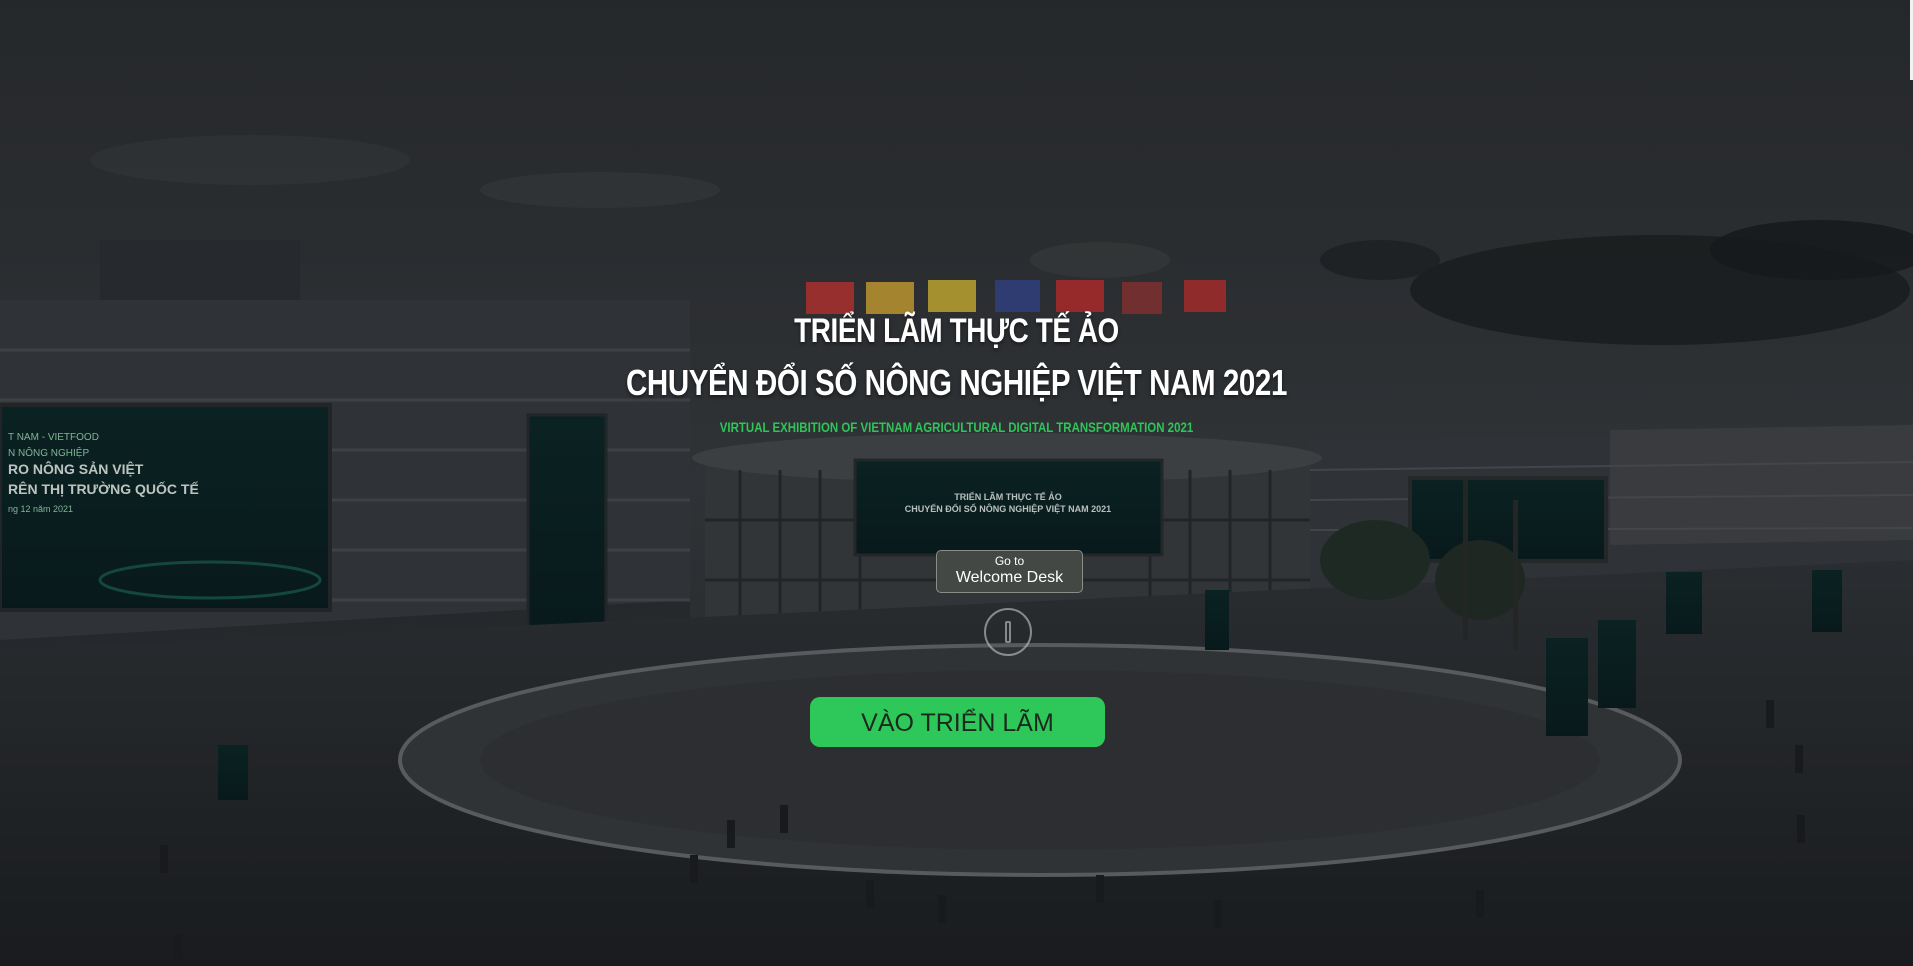 The height and width of the screenshot is (966, 1913). Describe the element at coordinates (956, 331) in the screenshot. I see `exhibition-title-vi-line1: TRIỂN LÃM THỰC TẾ ẢO` at that location.